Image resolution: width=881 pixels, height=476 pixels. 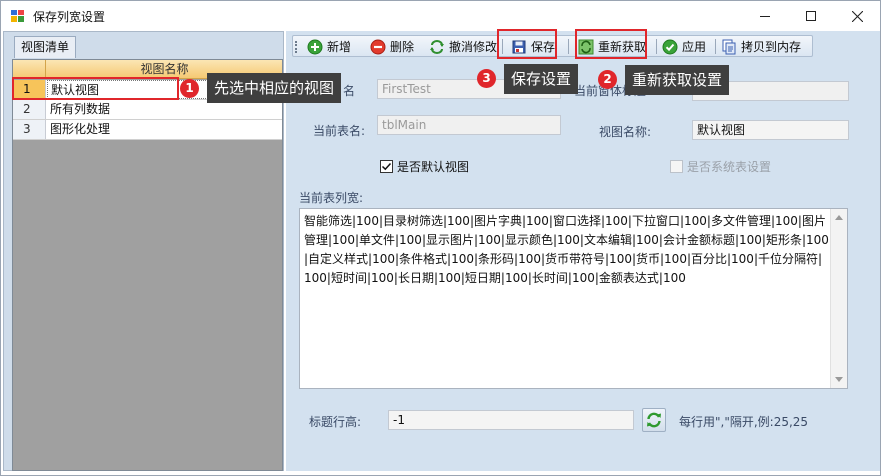 What do you see at coordinates (402, 47) in the screenshot?
I see `delete-label: 删除` at bounding box center [402, 47].